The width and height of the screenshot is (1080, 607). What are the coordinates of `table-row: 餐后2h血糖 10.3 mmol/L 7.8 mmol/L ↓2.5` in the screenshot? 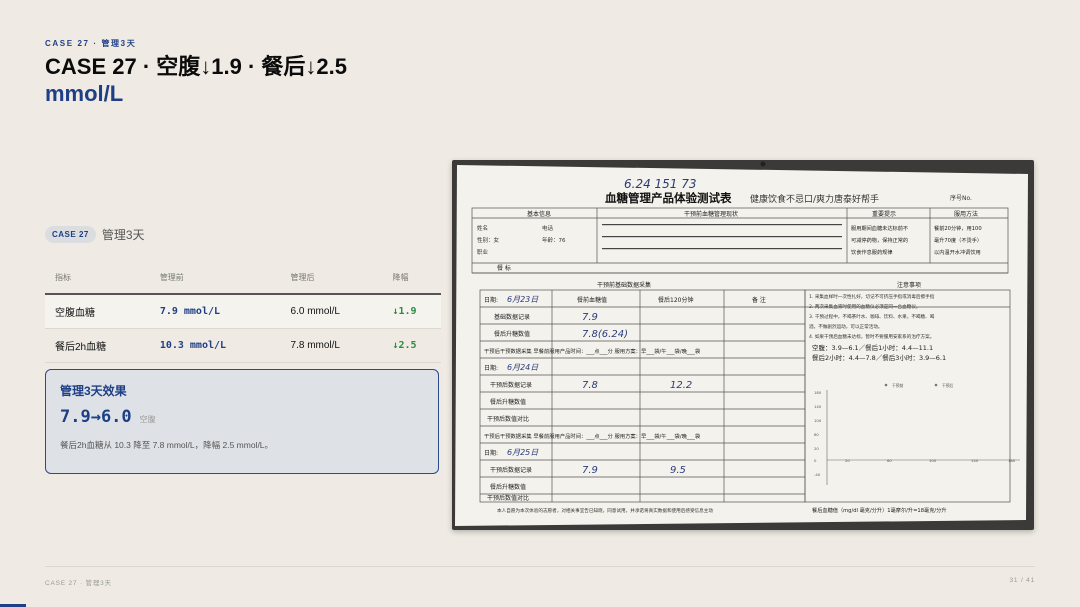 It's located at (243, 345).